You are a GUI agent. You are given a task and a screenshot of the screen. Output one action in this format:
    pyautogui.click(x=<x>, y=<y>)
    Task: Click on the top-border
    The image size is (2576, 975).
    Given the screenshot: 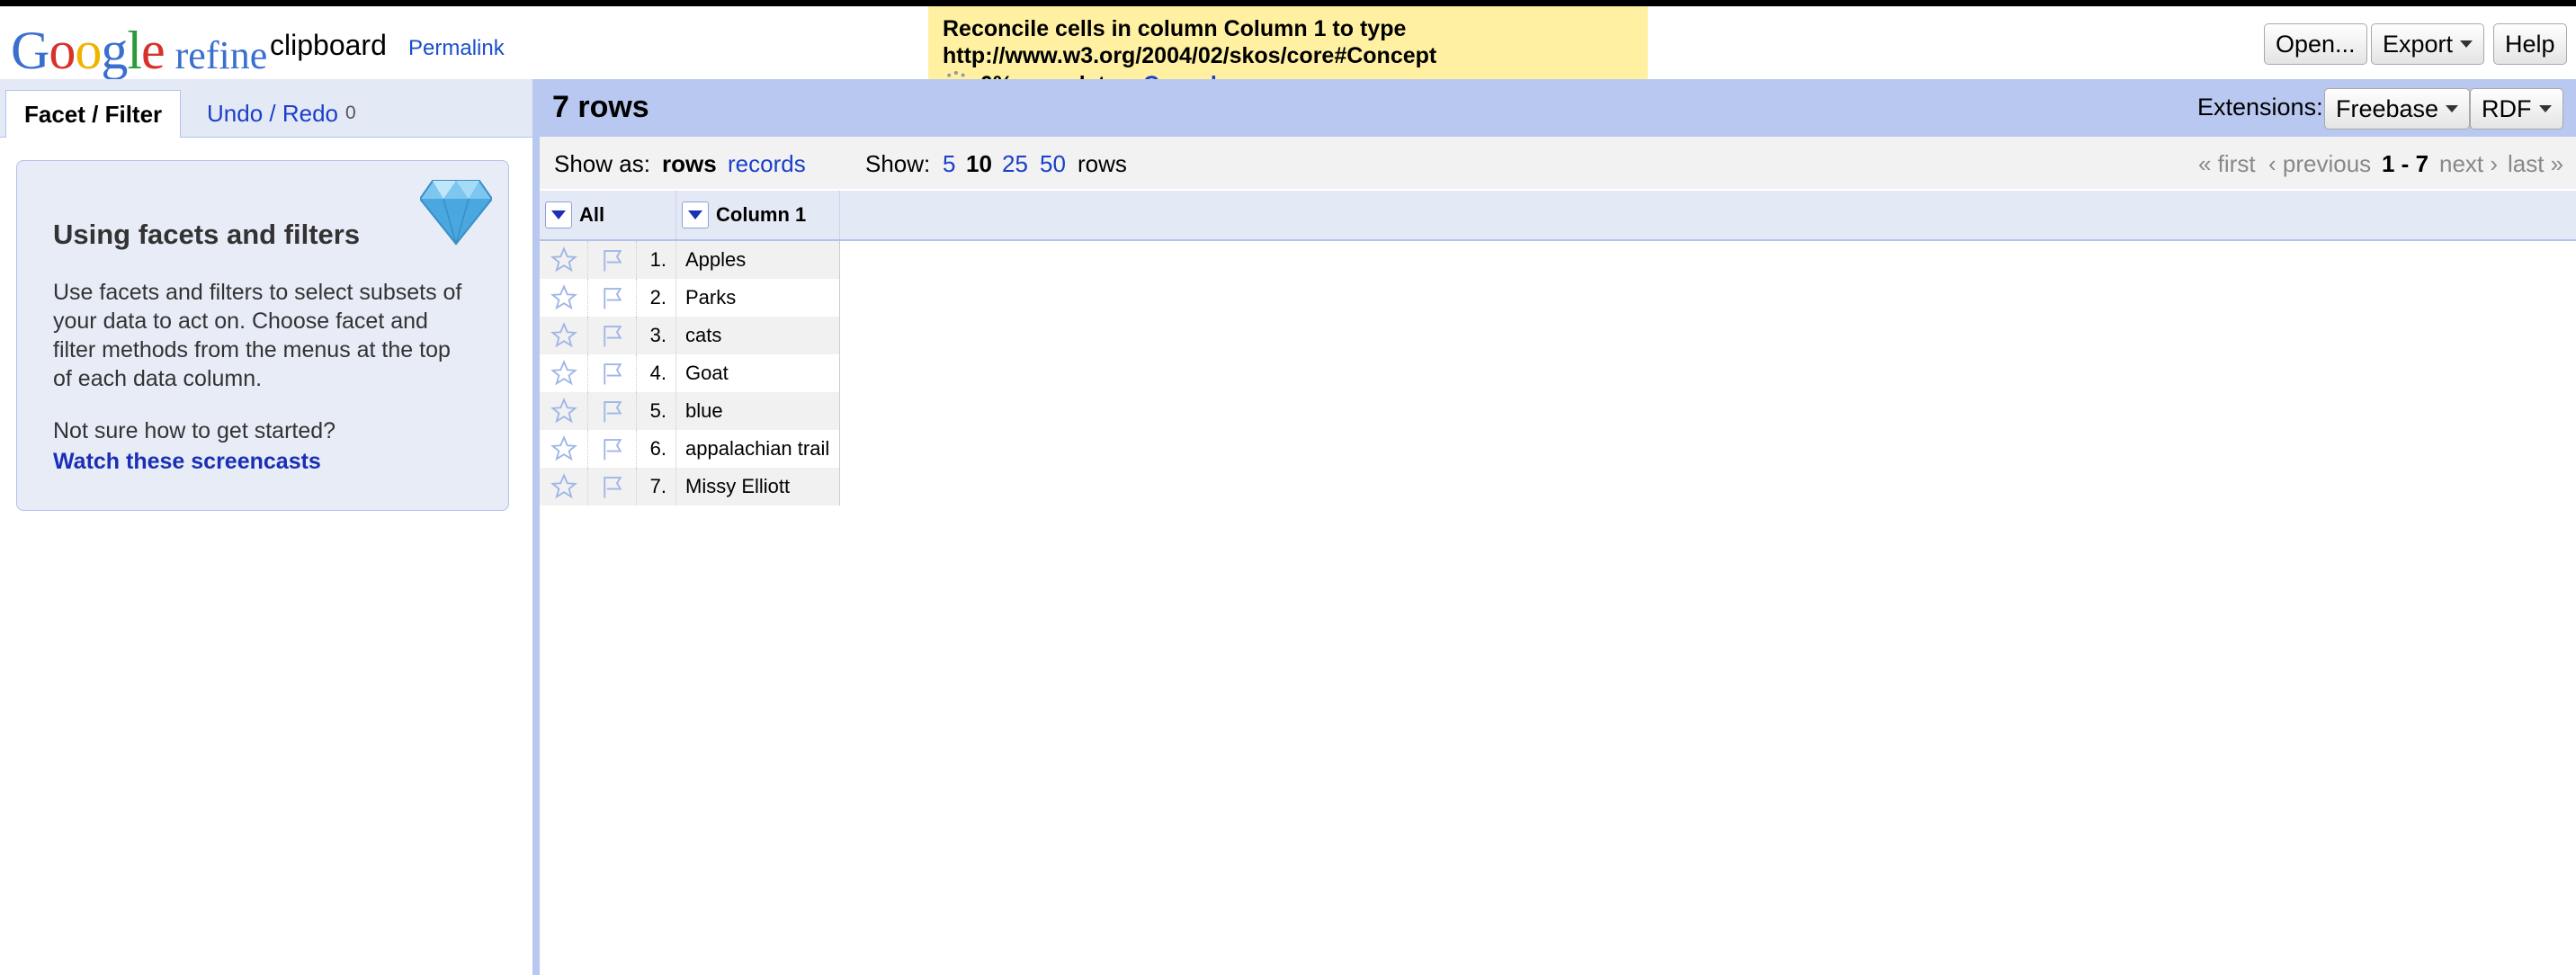 What is the action you would take?
    pyautogui.click(x=1288, y=3)
    